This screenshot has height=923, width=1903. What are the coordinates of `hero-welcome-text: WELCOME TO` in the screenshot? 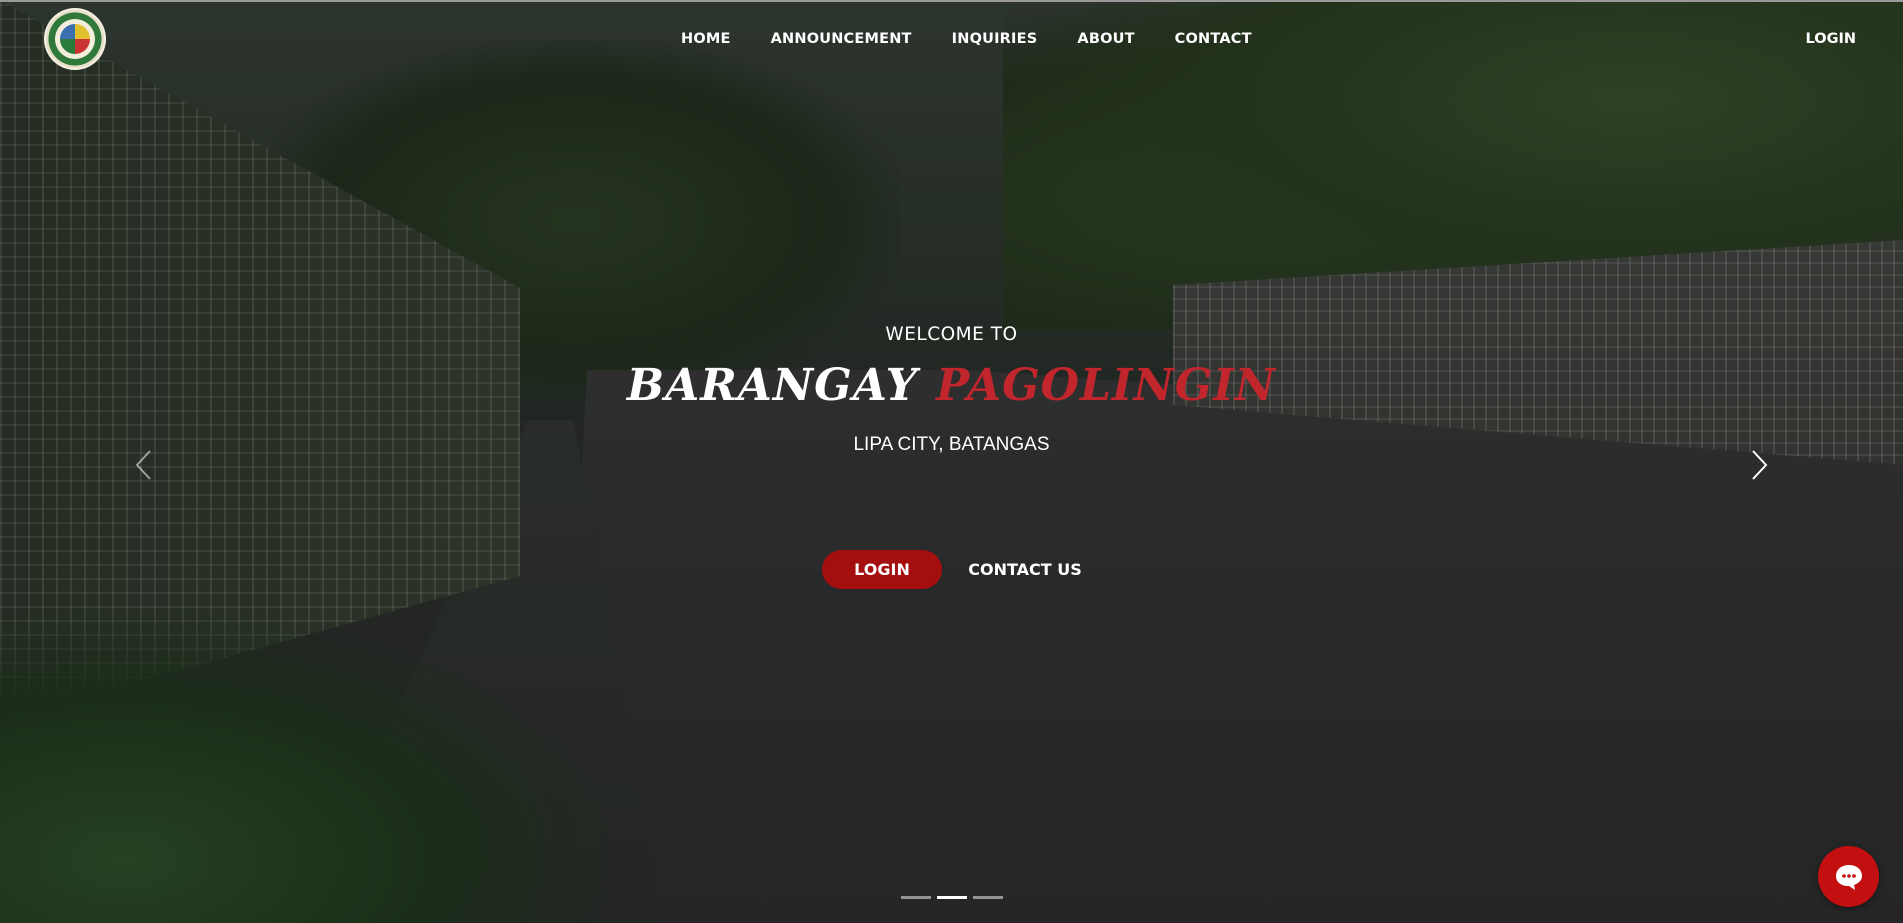 It's located at (951, 334).